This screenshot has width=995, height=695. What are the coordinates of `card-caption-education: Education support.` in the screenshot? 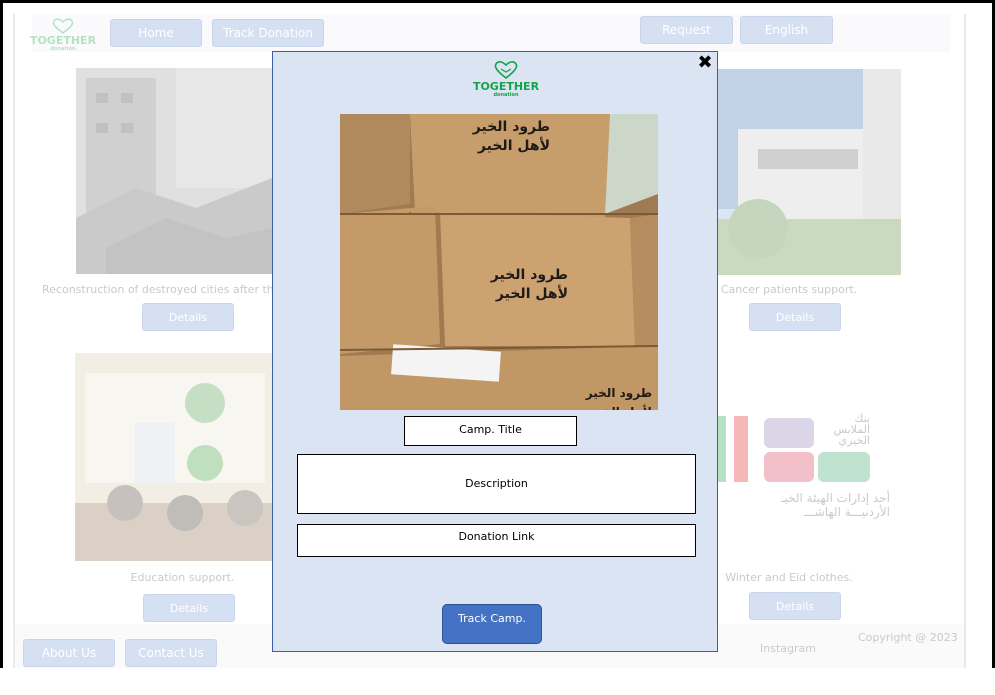 It's located at (182, 577).